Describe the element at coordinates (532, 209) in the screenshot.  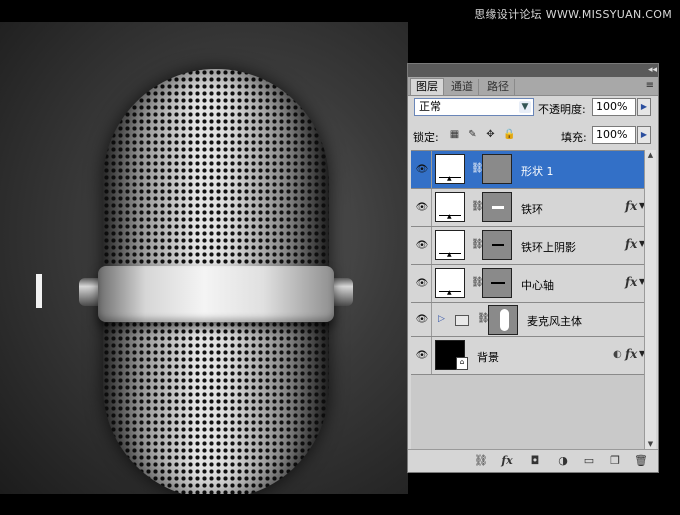
I see `layer-name: 铁环` at that location.